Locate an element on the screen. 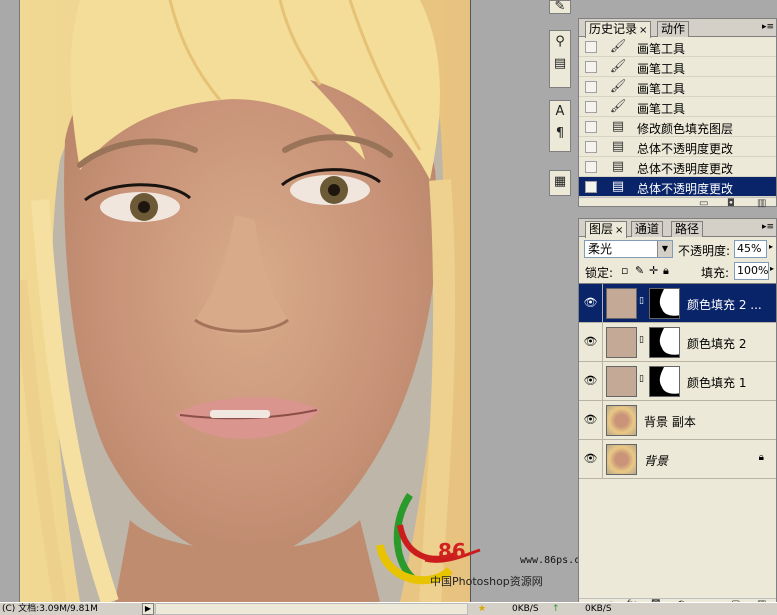  new-document-icon: ▭ is located at coordinates (703, 203).